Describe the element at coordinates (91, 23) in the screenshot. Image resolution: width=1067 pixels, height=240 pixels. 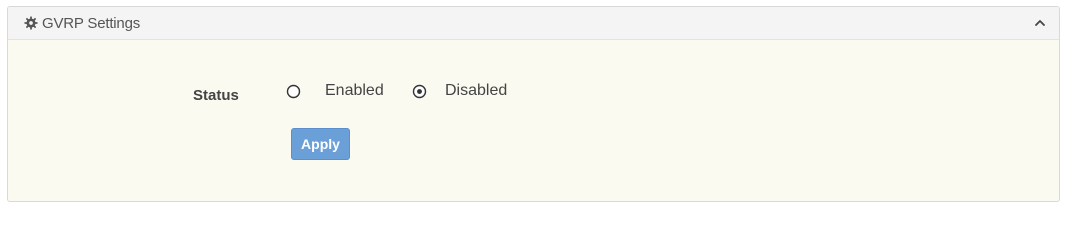
I see `panel-title: GVRP Settings` at that location.